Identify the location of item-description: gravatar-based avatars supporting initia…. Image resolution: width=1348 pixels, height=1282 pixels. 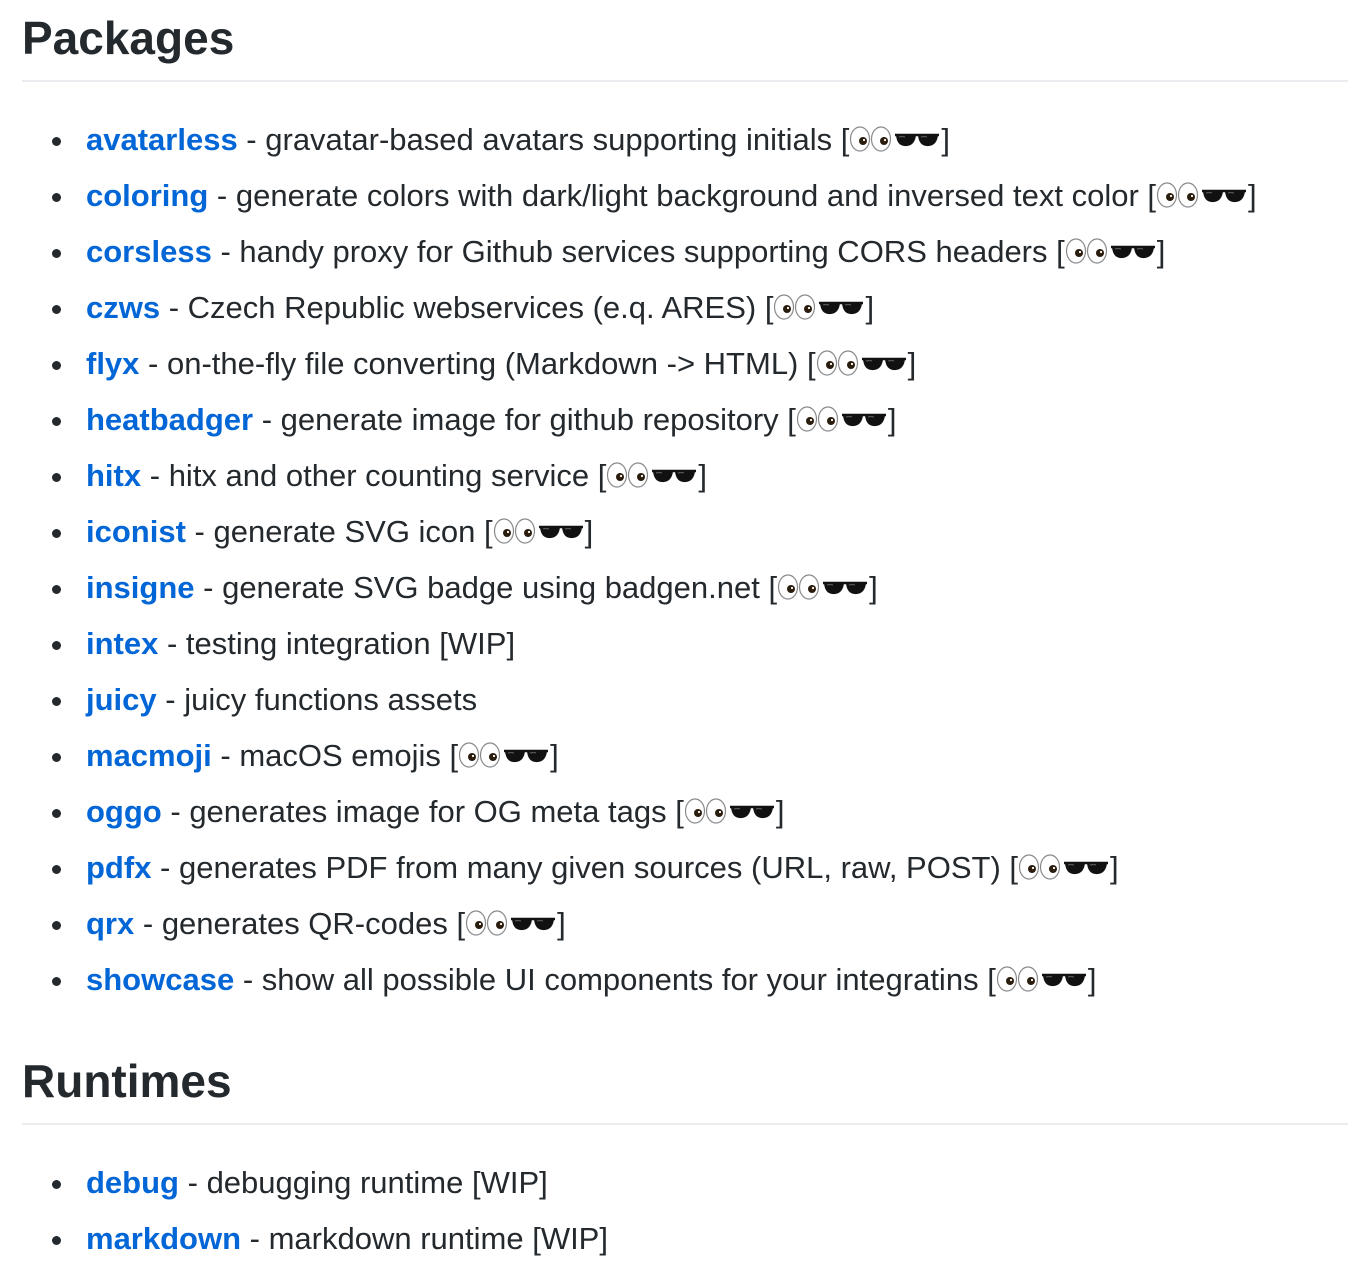
(549, 139).